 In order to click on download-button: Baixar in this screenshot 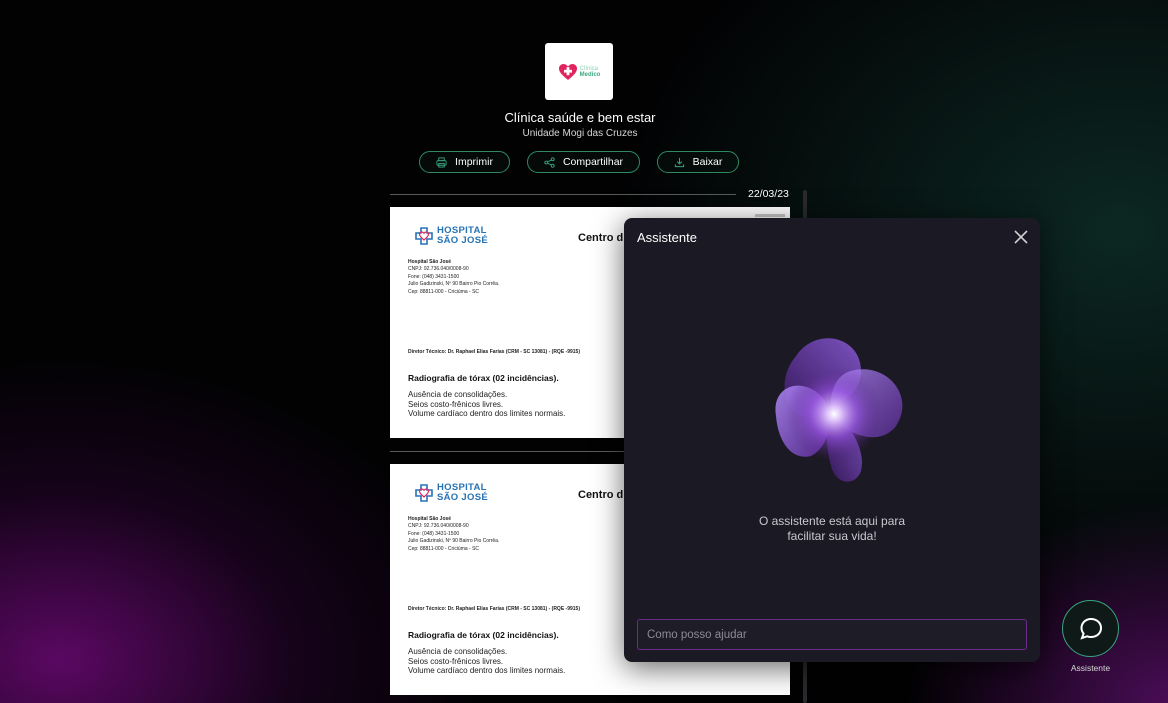, I will do `click(698, 162)`.